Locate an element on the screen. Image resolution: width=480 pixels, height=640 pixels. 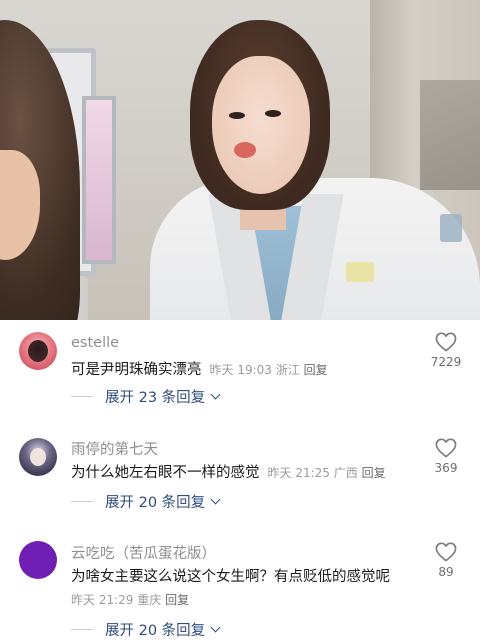
comment-time: 昨天 21:25 is located at coordinates (298, 473).